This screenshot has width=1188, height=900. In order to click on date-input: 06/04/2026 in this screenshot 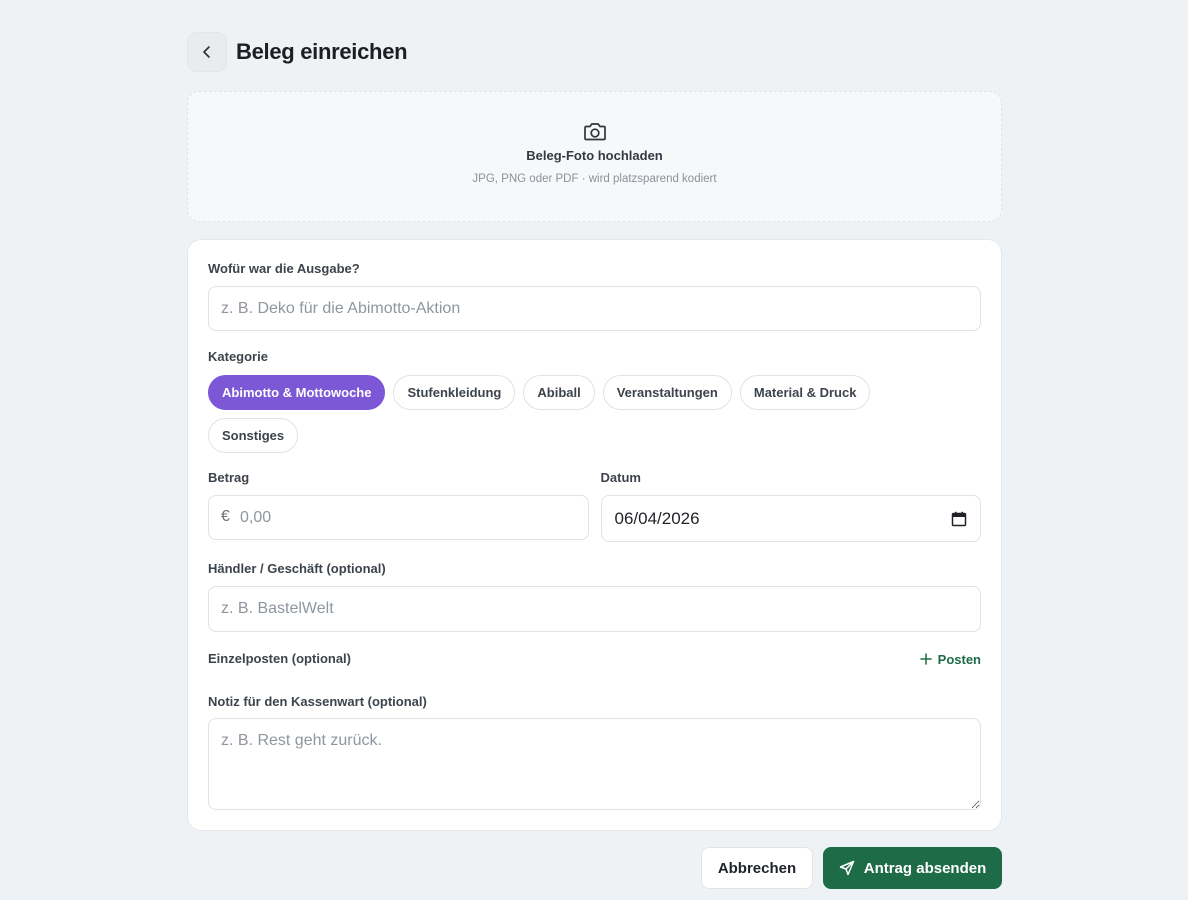, I will do `click(790, 518)`.